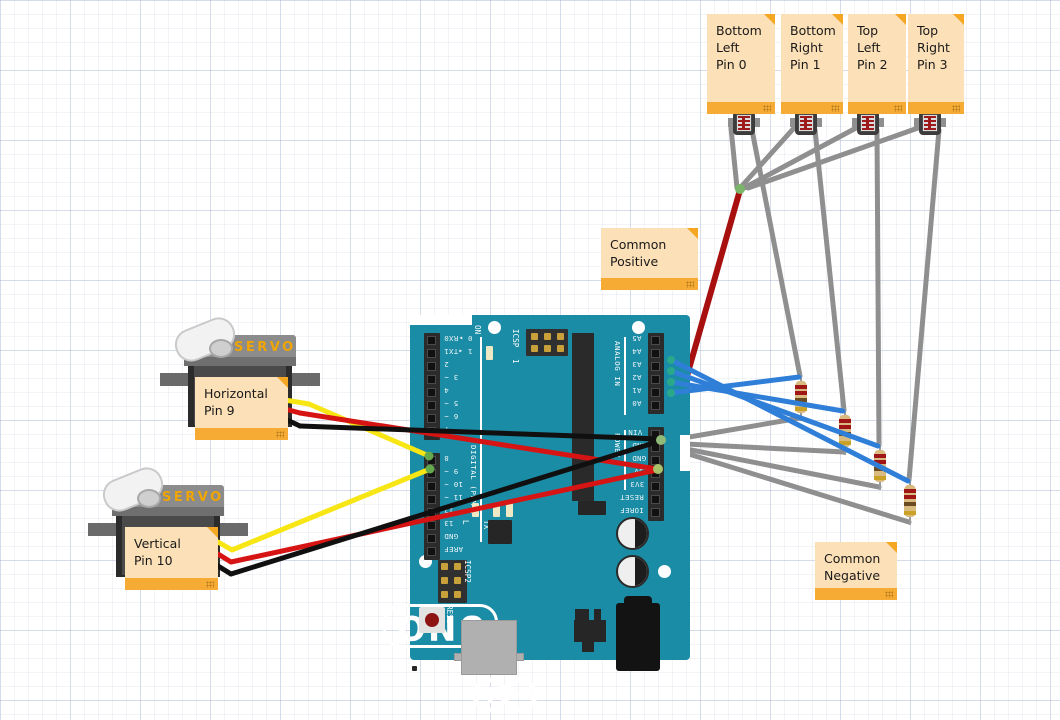 This screenshot has width=1060, height=720. I want to click on barrel-top, so click(638, 601).